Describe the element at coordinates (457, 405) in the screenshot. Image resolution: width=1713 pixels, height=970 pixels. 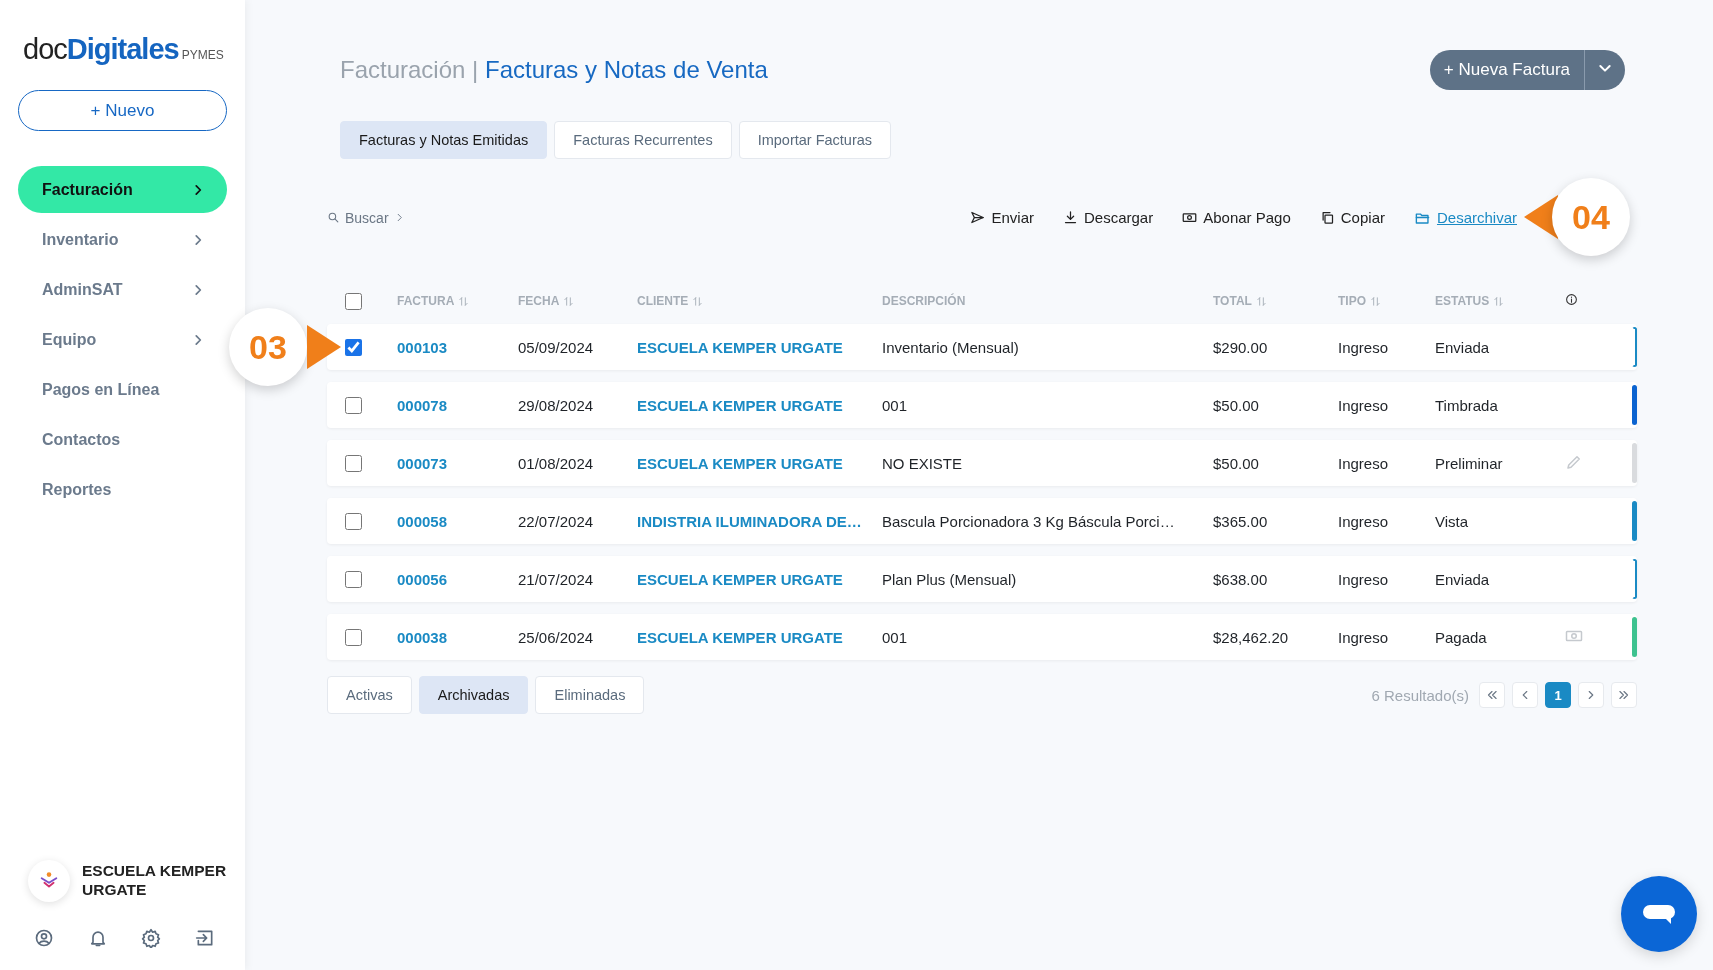
I see `invoice-link: 000078` at that location.